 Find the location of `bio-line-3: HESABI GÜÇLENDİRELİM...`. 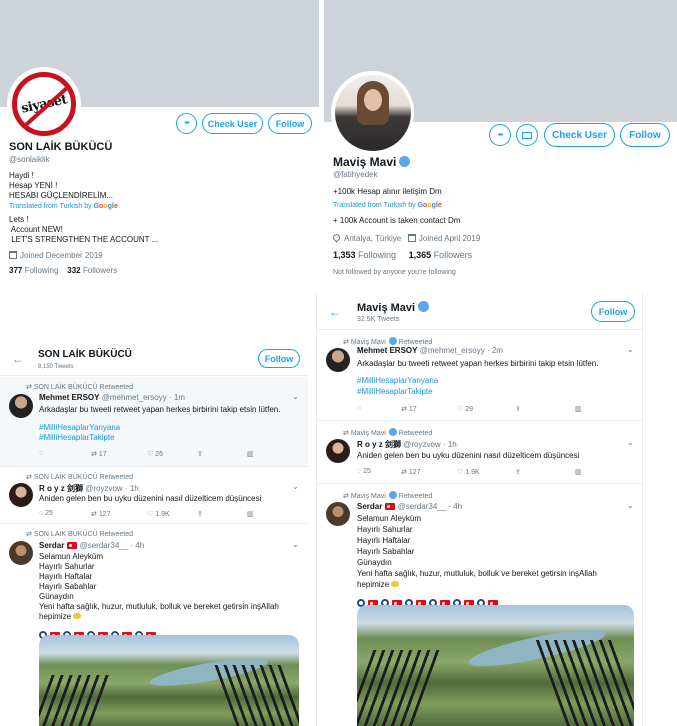

bio-line-3: HESABI GÜÇLENDİRELİM... is located at coordinates (61, 195).